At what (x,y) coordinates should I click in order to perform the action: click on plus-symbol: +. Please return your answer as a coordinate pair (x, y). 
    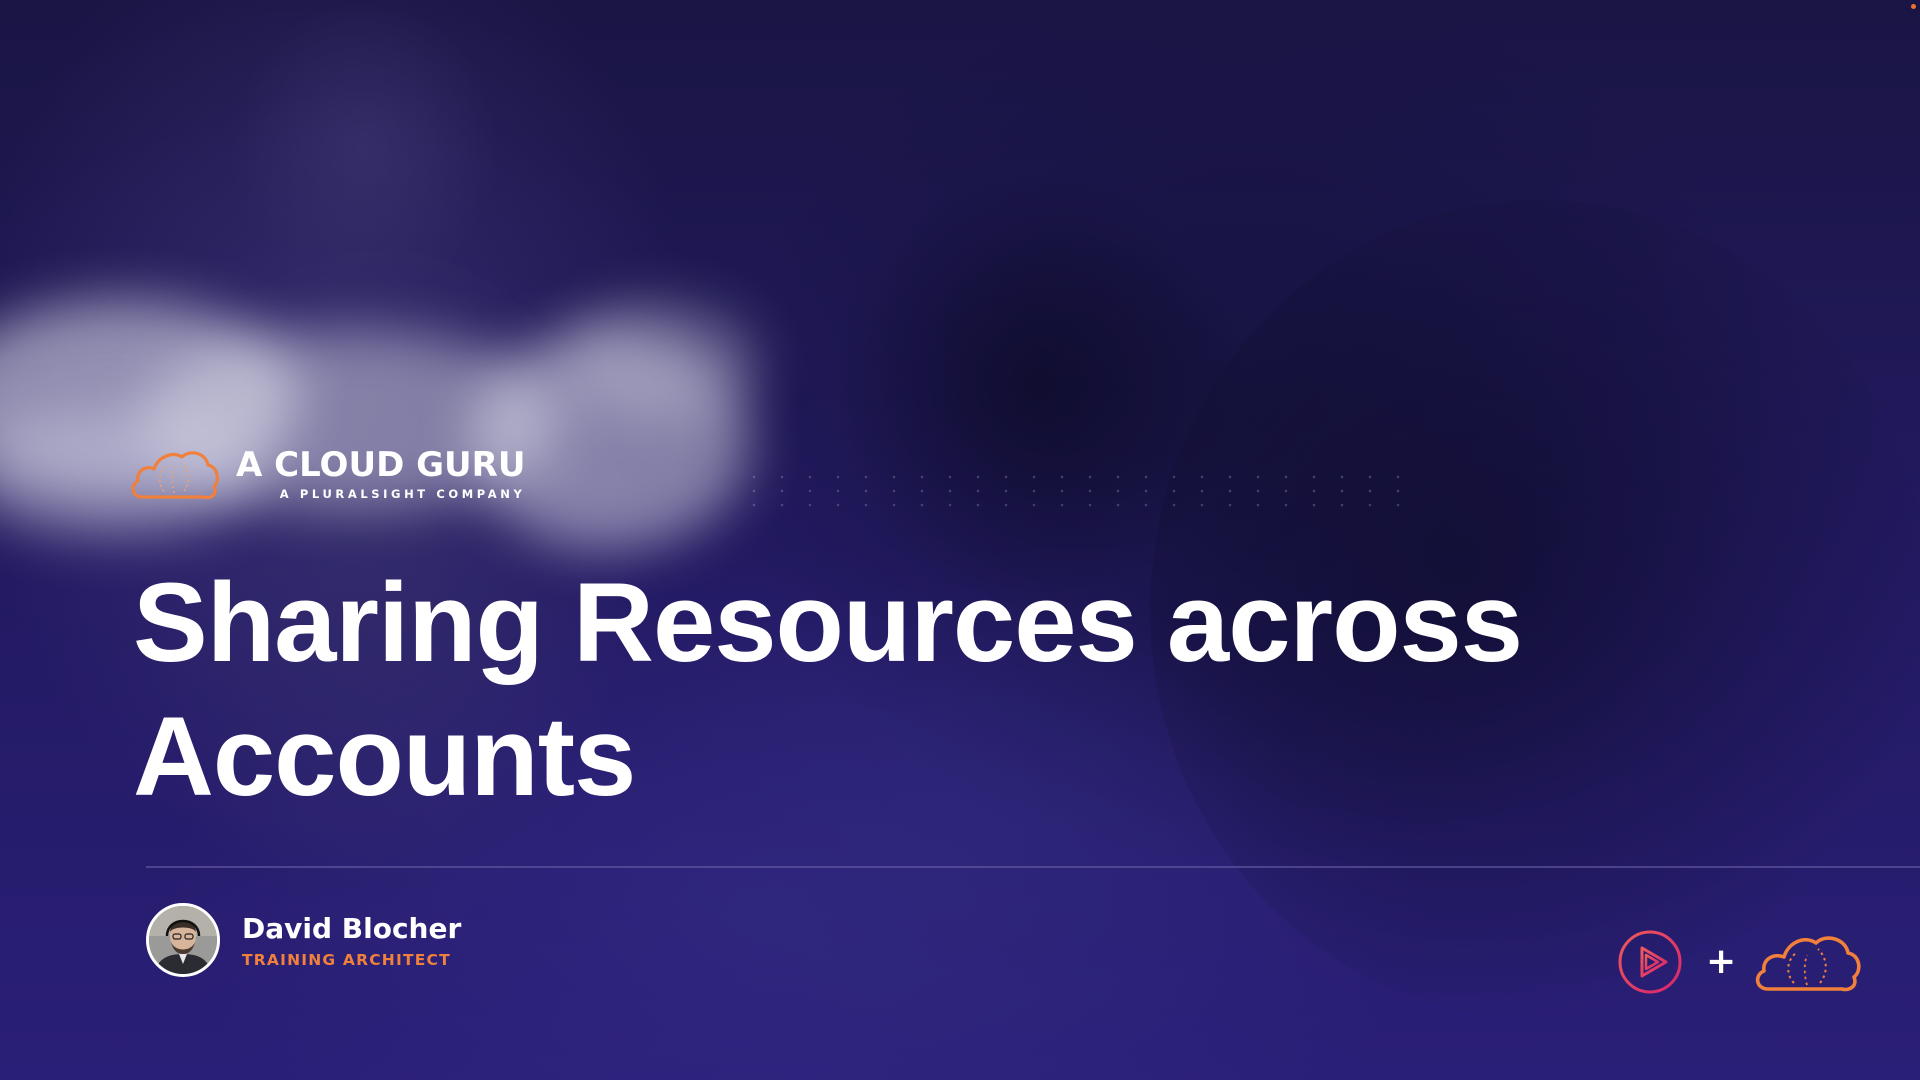
    Looking at the image, I should click on (1721, 961).